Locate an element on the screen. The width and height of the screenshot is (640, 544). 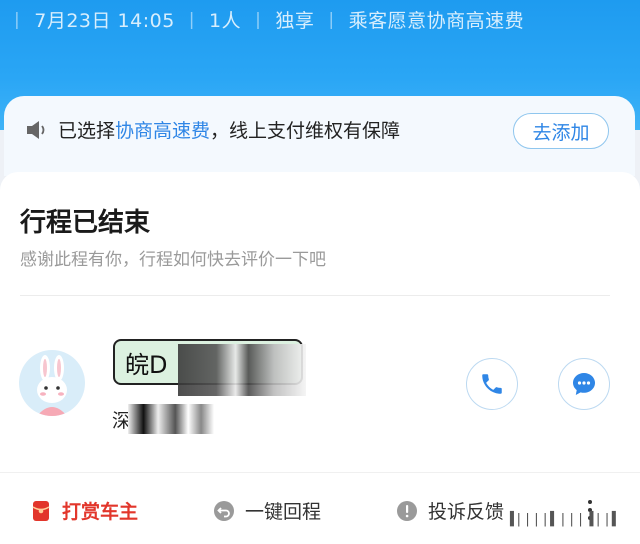
toll-notice: 已选择 协商高速费 ，线上支付维权有保障 is located at coordinates (213, 129).